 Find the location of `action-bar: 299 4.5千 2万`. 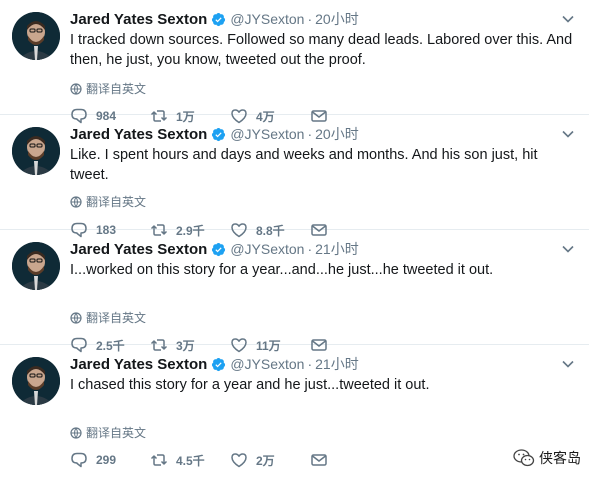

action-bar: 299 4.5千 2万 is located at coordinates (205, 460).